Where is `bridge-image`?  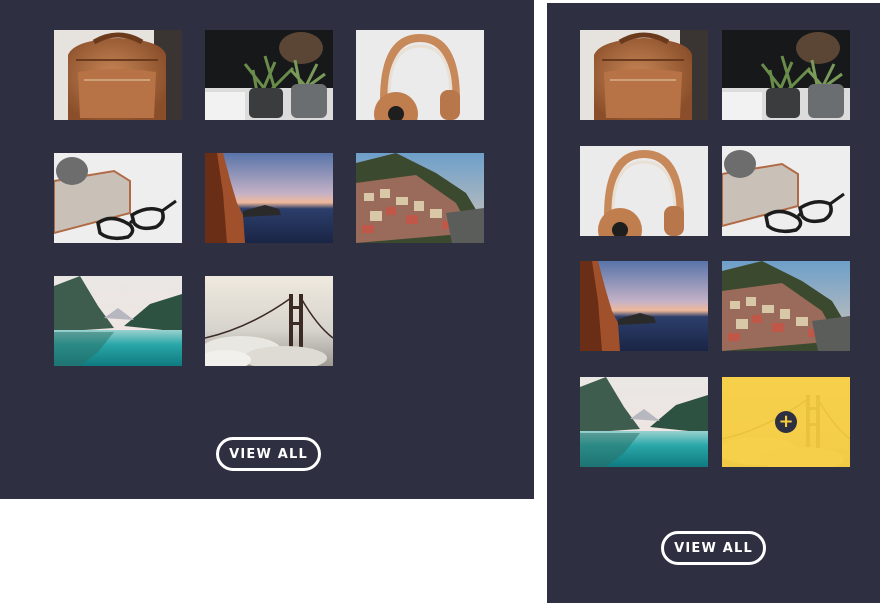
bridge-image is located at coordinates (269, 321).